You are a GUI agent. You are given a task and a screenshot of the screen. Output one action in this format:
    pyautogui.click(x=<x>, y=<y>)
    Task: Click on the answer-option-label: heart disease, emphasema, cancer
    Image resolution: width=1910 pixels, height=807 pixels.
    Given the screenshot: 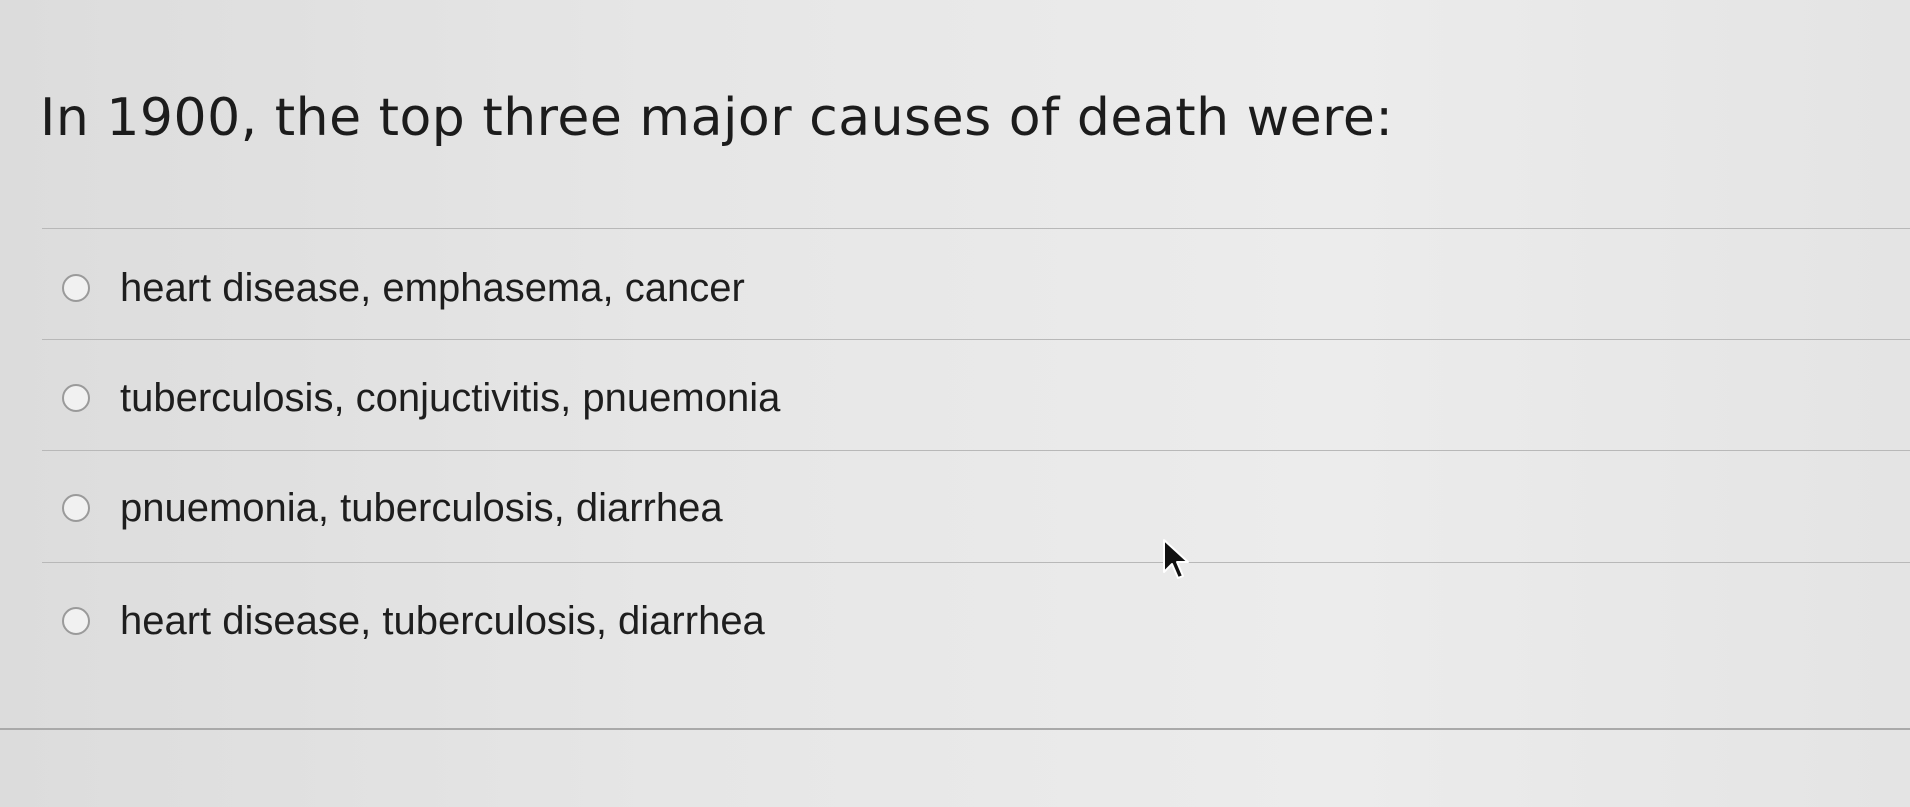 What is the action you would take?
    pyautogui.click(x=432, y=287)
    